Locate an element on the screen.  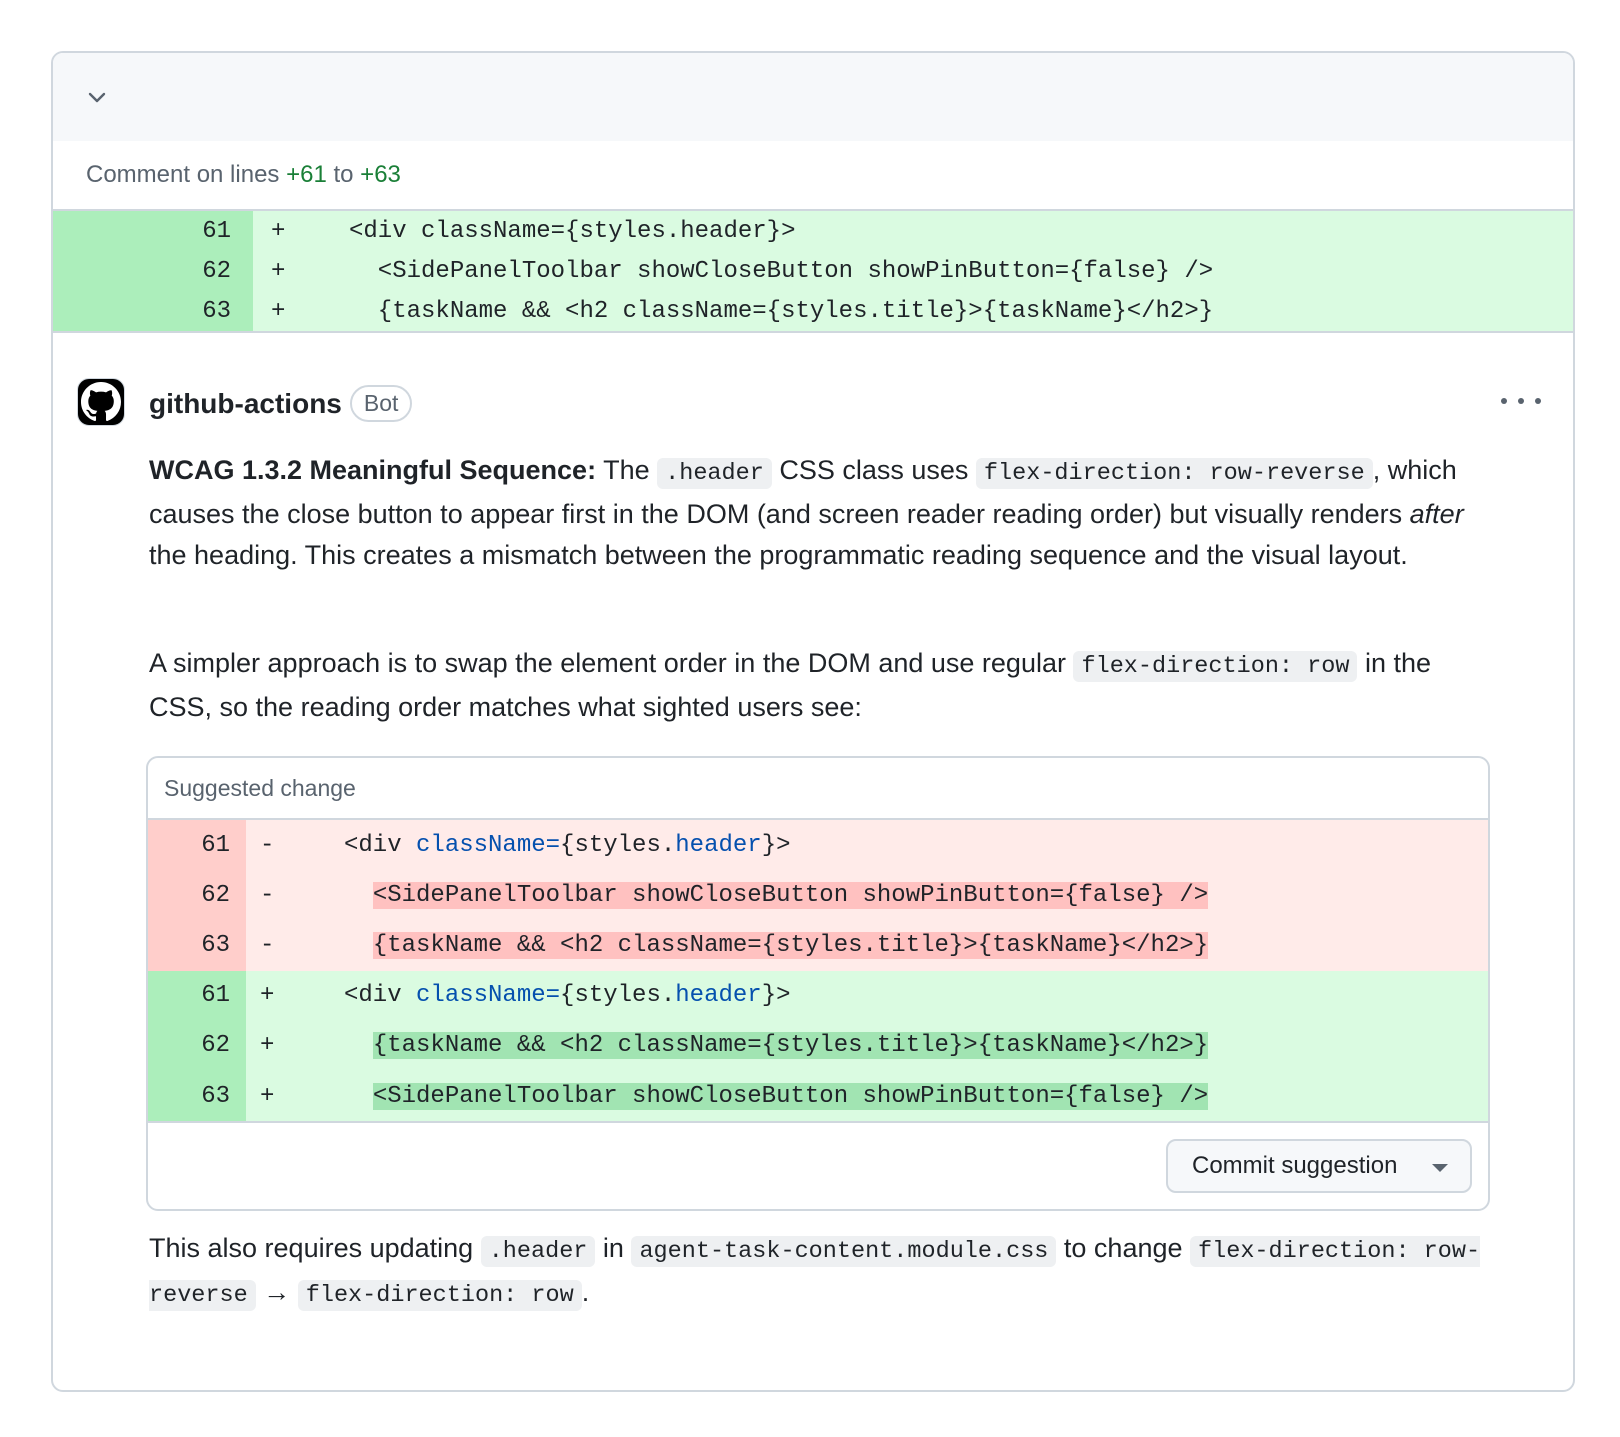
chevron-down-icon is located at coordinates (97, 97).